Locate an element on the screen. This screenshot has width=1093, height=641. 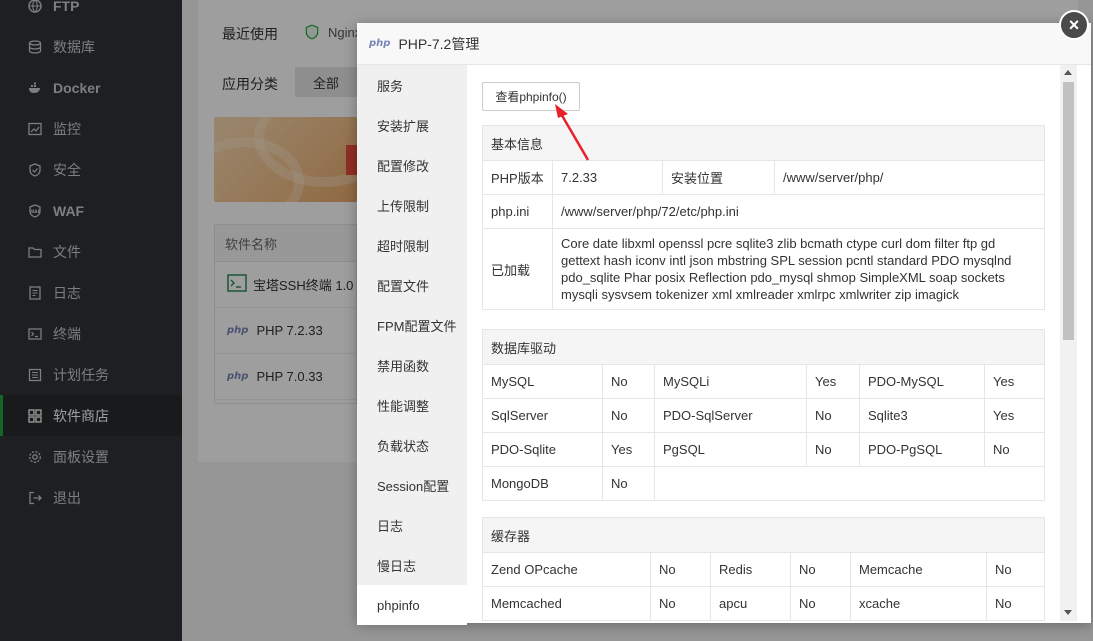
cache-name: Redis is located at coordinates (750, 569).